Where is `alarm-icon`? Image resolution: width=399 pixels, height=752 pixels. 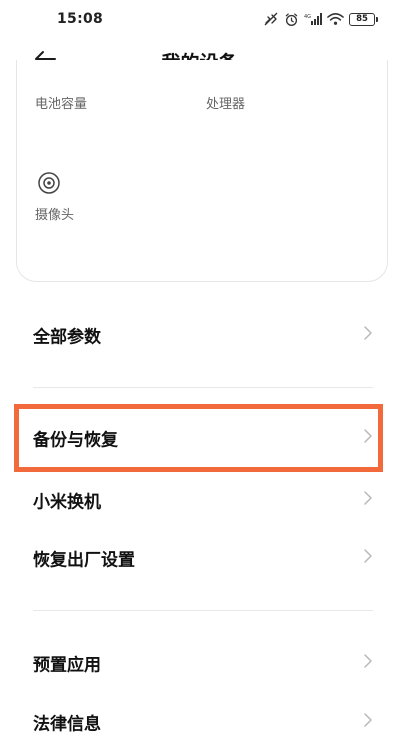
alarm-icon is located at coordinates (291, 19).